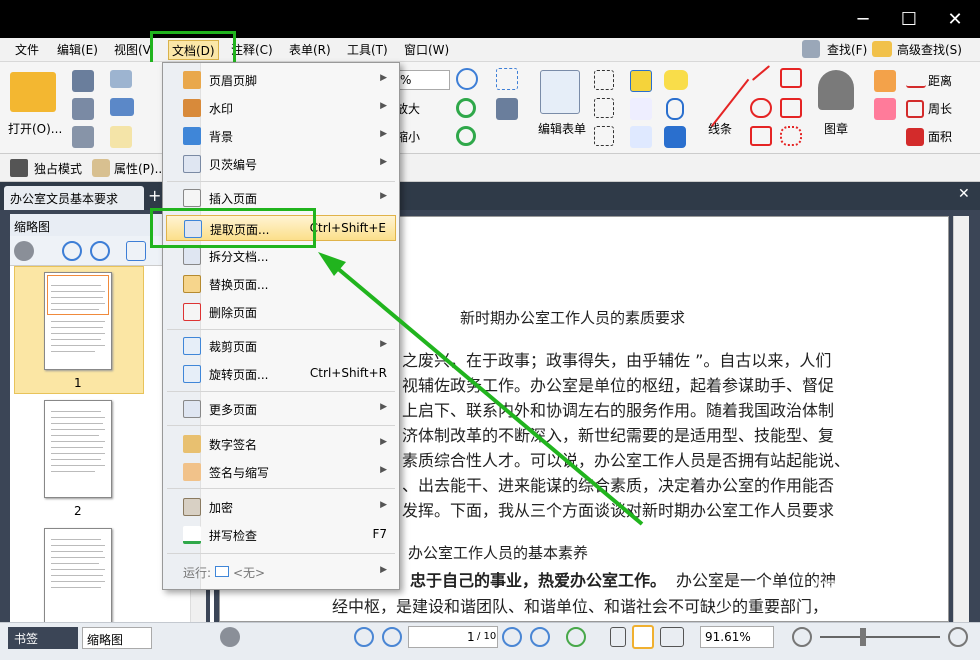 The image size is (980, 660). I want to click on annotation-arrow-line, so click(486, 393).